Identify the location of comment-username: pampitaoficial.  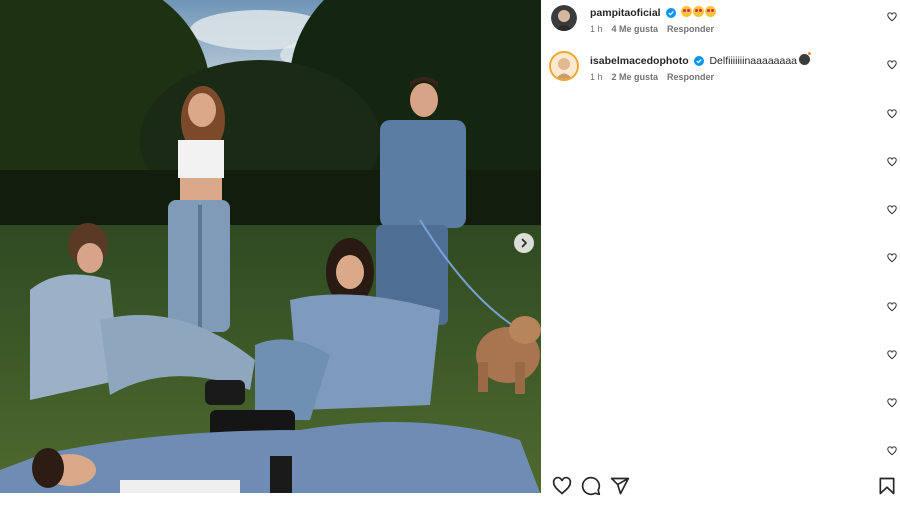
(625, 13).